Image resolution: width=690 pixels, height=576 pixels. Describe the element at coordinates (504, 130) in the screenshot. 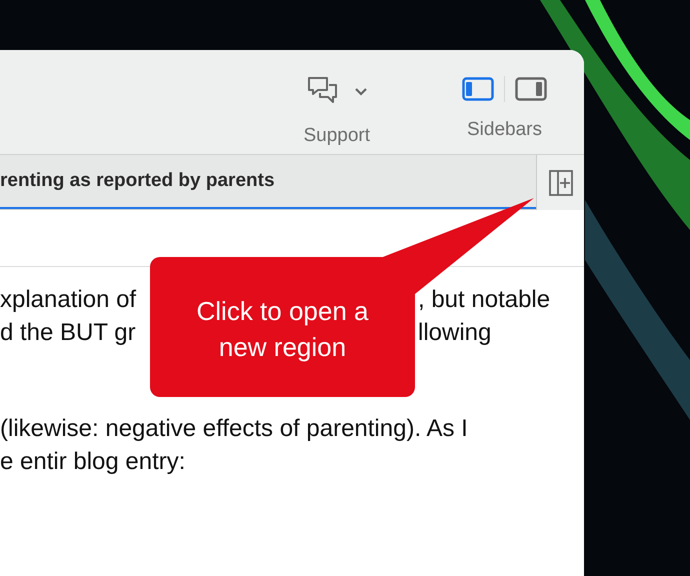

I see `toolbar-label: Sidebars` at that location.